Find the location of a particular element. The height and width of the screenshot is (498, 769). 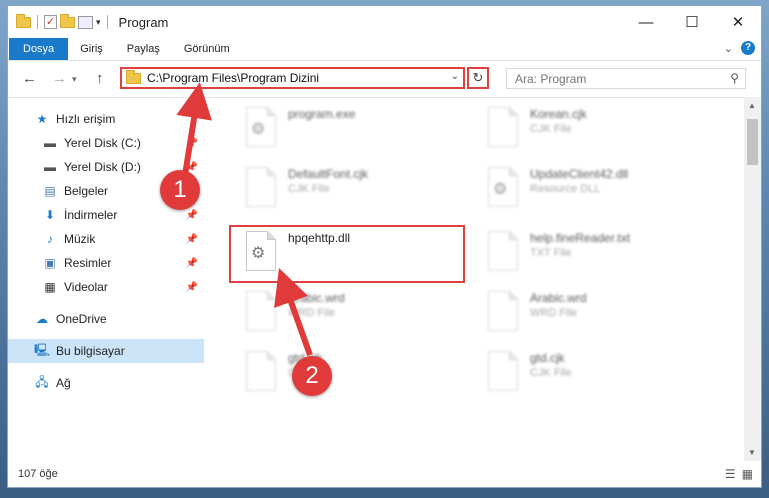

tab-gorunum: Görünüm is located at coordinates (207, 49).